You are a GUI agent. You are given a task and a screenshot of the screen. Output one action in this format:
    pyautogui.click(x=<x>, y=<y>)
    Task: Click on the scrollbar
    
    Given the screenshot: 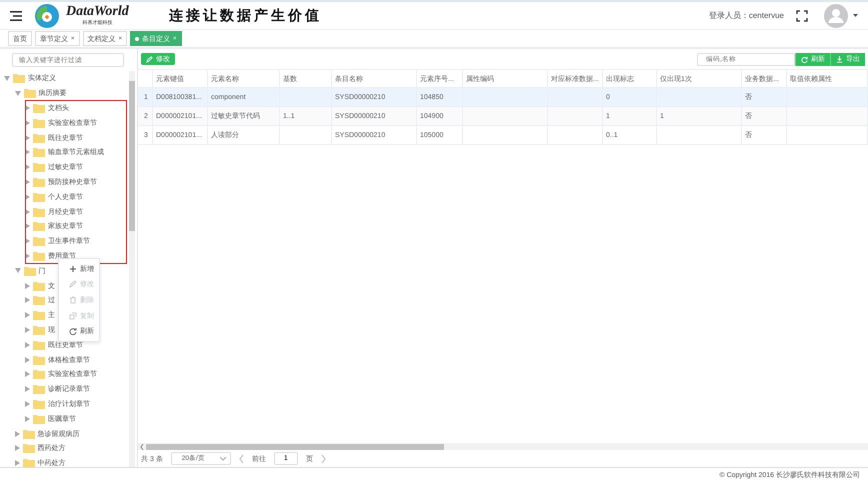 What is the action you would take?
    pyautogui.click(x=132, y=269)
    